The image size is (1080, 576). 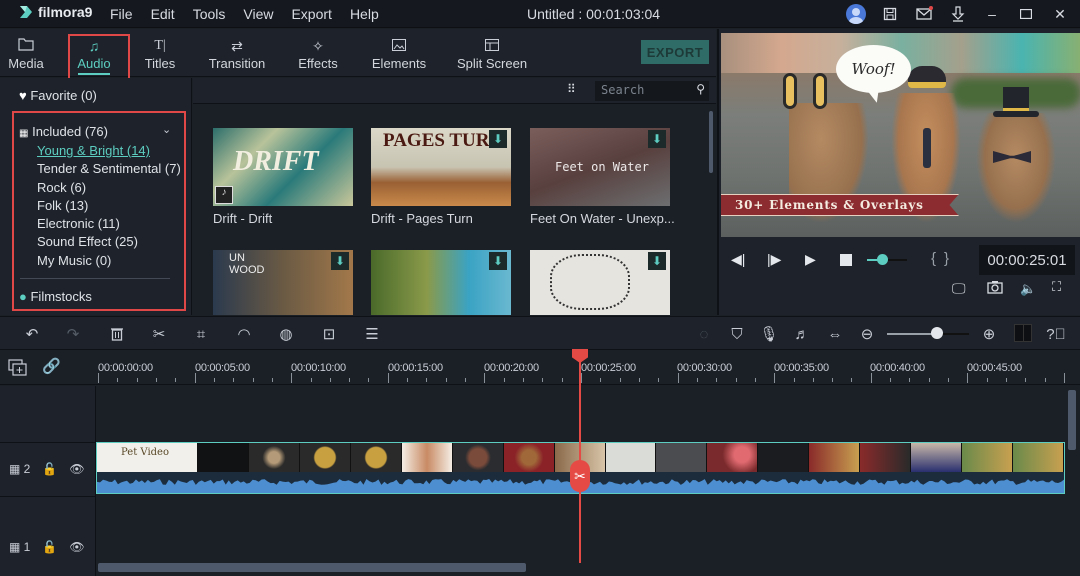 What do you see at coordinates (882, 259) in the screenshot?
I see `volume-slider-handle` at bounding box center [882, 259].